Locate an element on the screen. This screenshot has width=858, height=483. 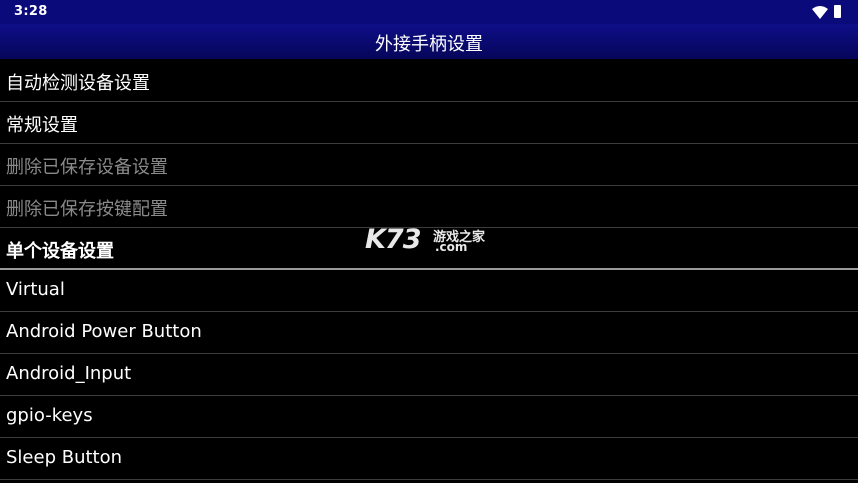
section-header-single-device: 单个设备设置 is located at coordinates (429, 249).